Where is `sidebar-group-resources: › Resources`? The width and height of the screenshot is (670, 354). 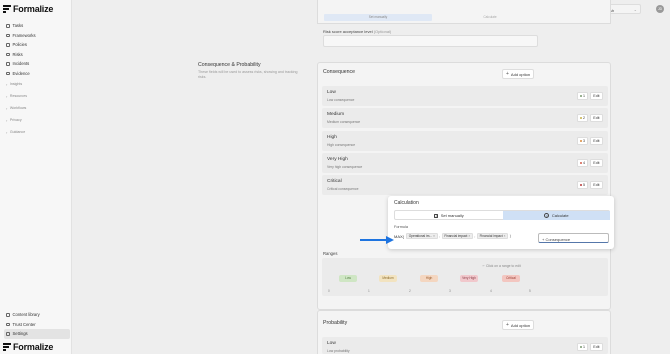 sidebar-group-resources: › Resources is located at coordinates (37, 96).